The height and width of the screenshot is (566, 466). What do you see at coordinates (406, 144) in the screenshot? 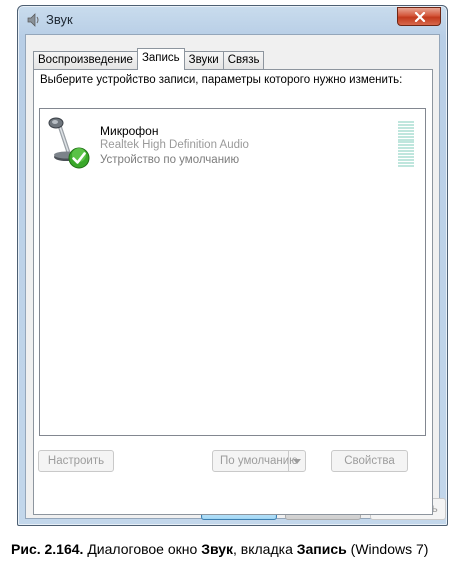
I see `level-meter` at bounding box center [406, 144].